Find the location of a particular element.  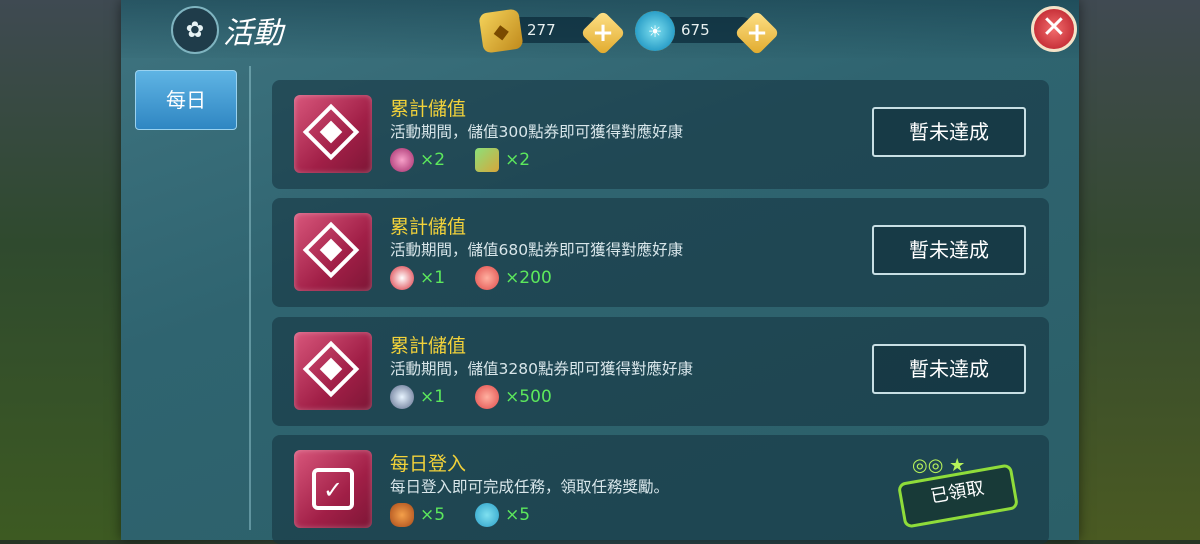

close-button: ✕ is located at coordinates (1054, 29).